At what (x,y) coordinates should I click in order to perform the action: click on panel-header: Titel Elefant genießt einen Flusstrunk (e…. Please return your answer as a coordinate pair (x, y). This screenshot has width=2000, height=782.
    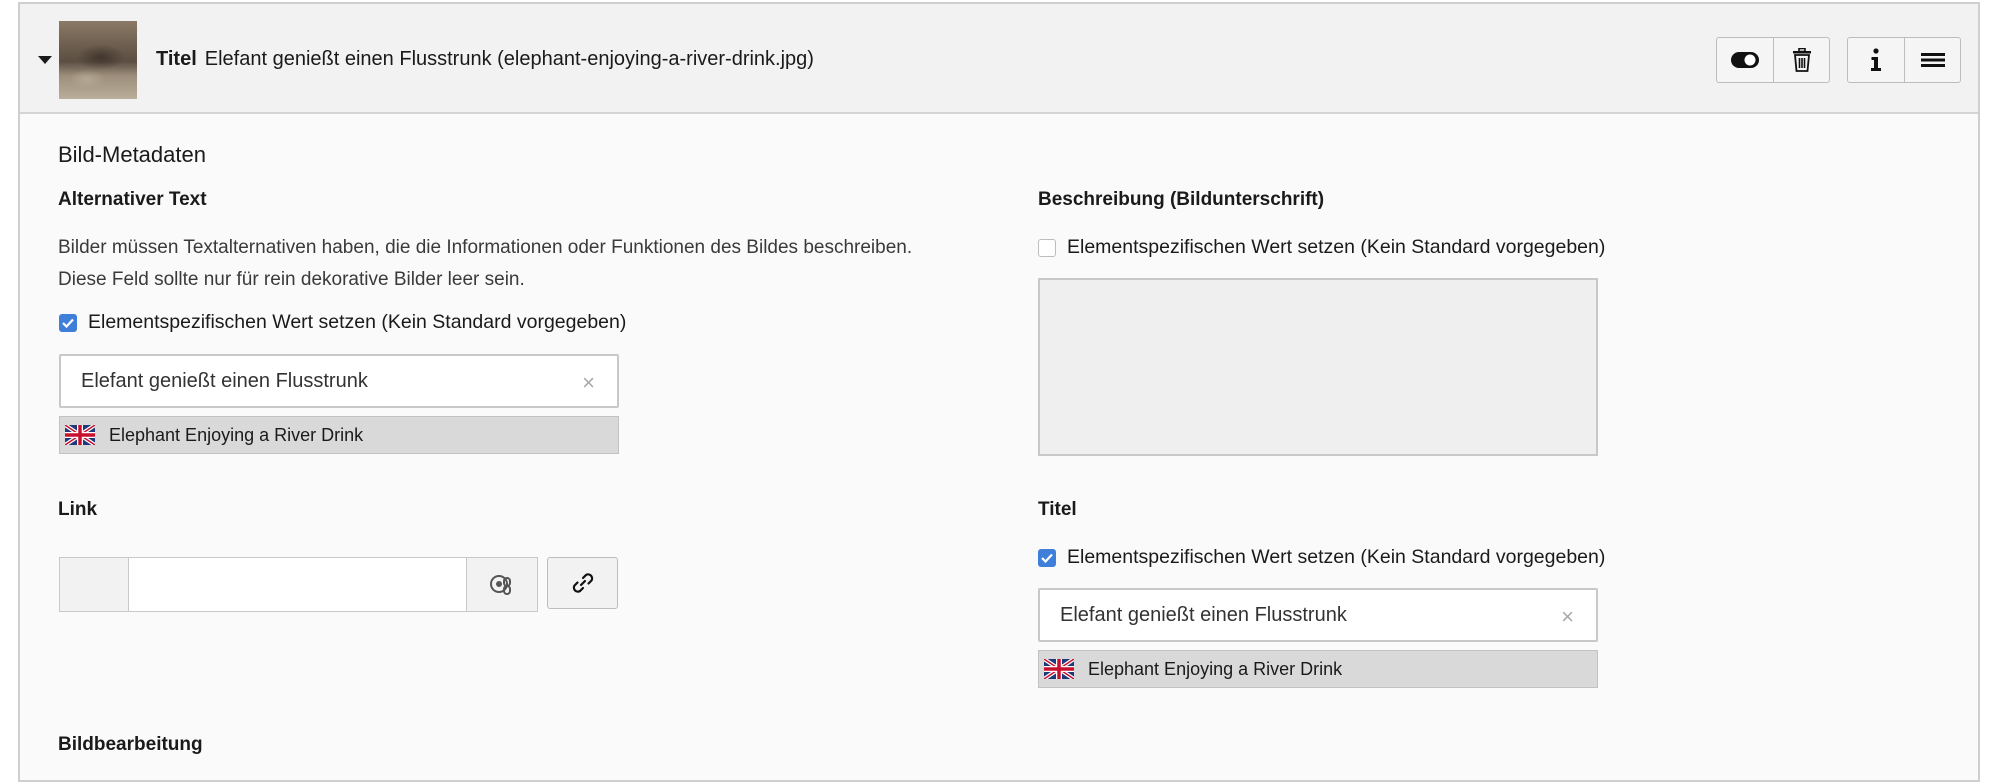
    Looking at the image, I should click on (999, 59).